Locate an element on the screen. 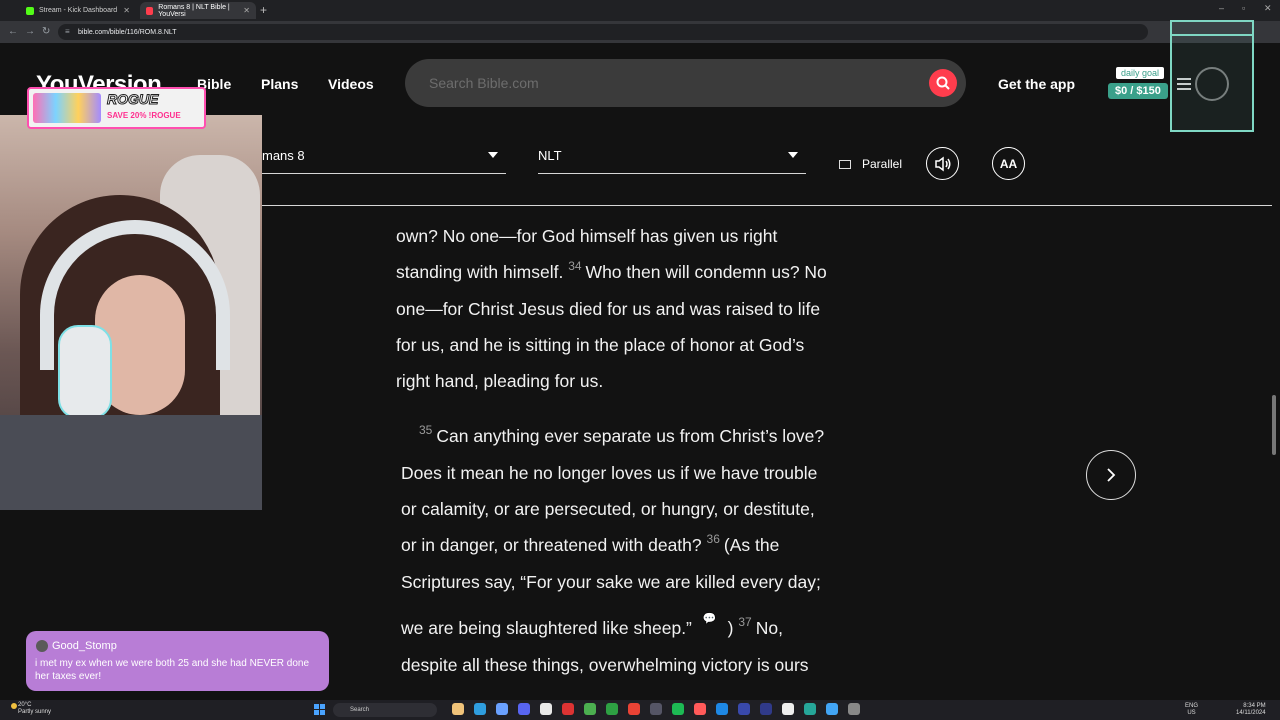 This screenshot has height=720, width=1280. back-icon: ← is located at coordinates (13, 31).